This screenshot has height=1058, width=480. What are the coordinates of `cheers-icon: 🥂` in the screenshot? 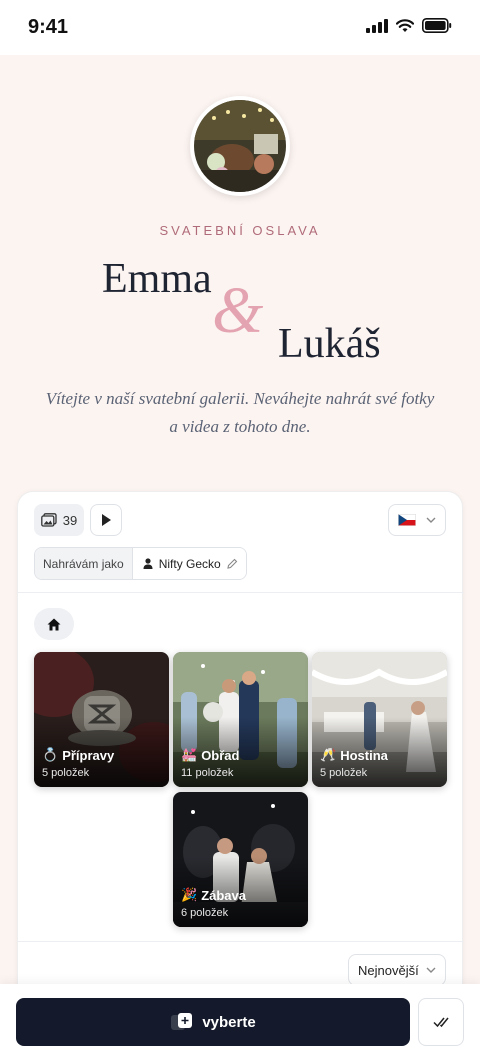 It's located at (328, 754).